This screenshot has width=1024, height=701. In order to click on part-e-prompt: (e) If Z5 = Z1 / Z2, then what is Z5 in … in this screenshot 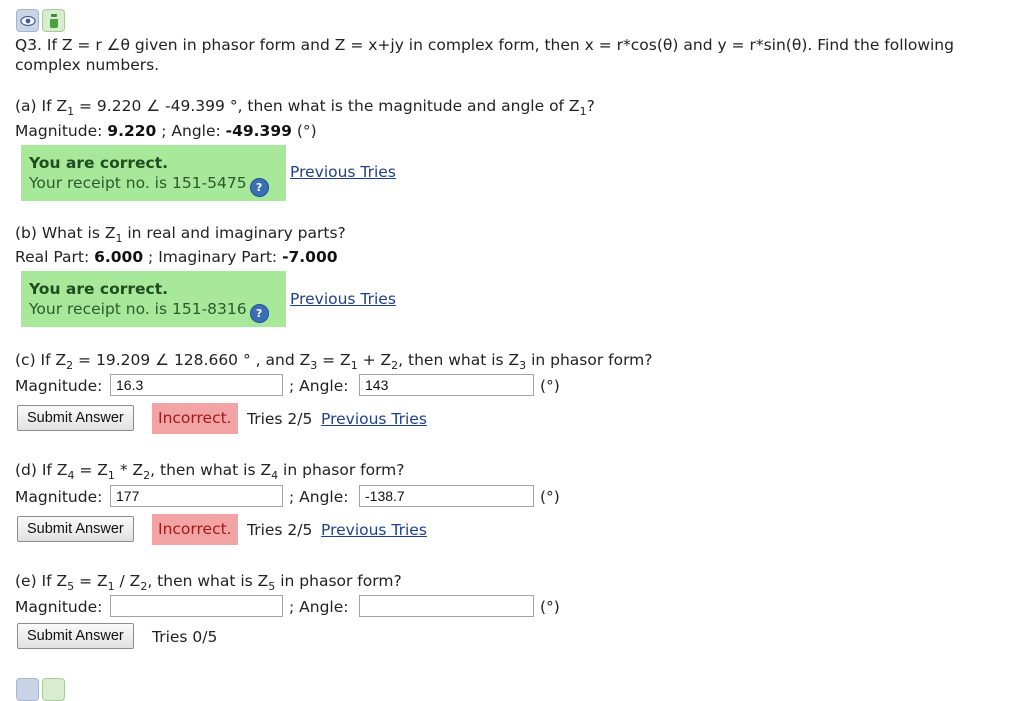, I will do `click(208, 582)`.